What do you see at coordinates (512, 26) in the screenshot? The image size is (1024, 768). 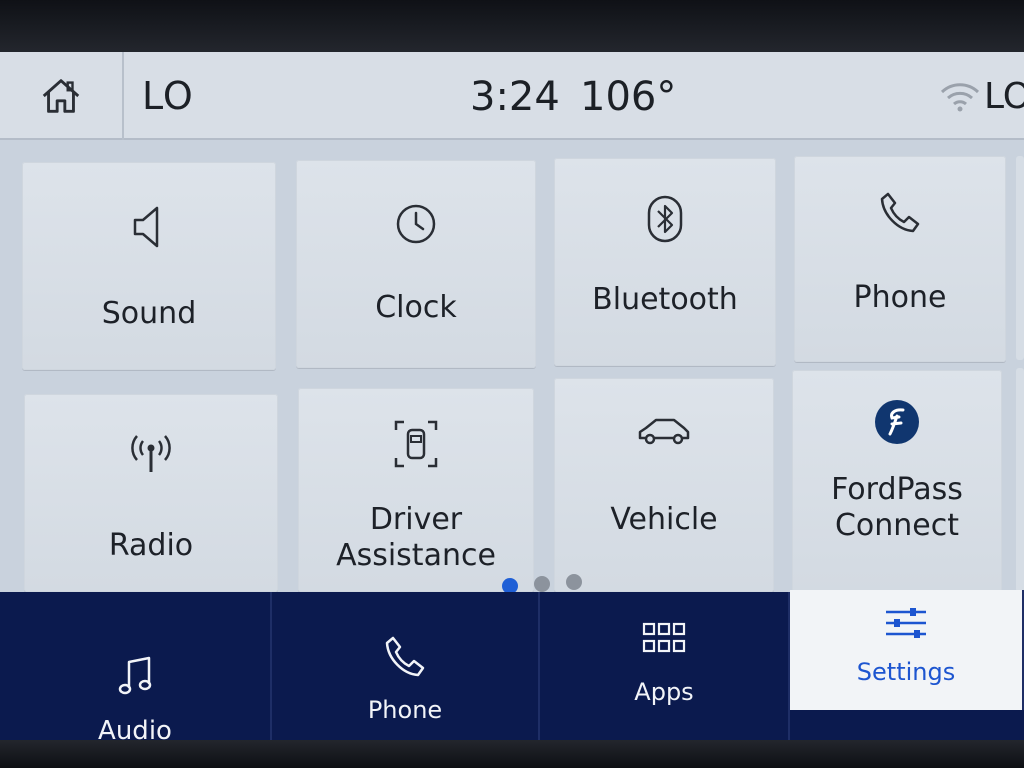 I see `screen-bezel-top` at bounding box center [512, 26].